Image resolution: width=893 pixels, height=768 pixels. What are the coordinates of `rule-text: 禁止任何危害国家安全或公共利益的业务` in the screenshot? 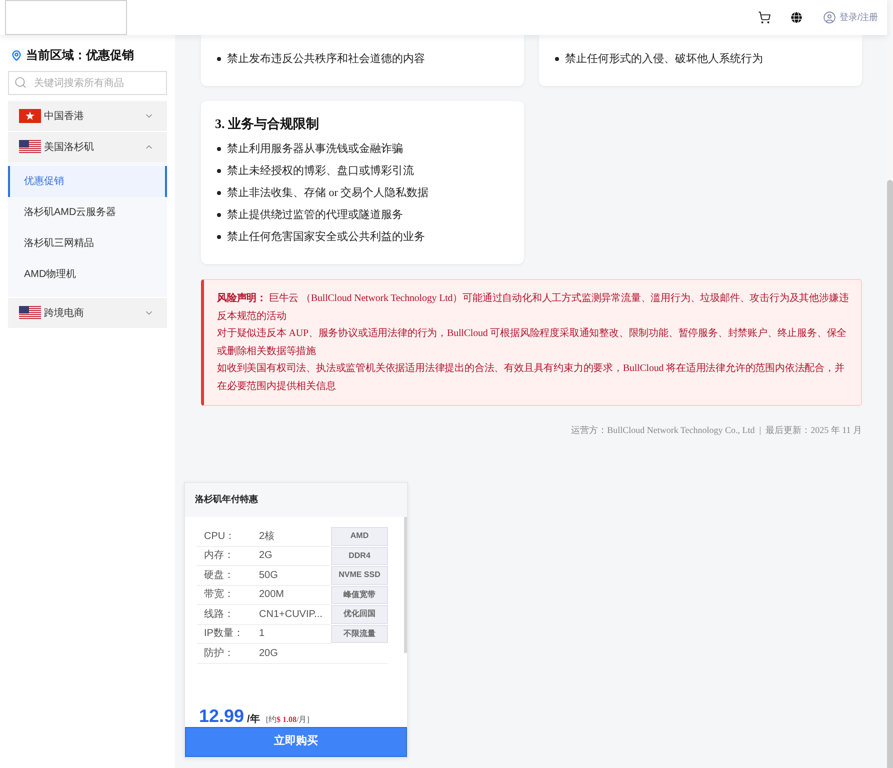 It's located at (326, 237).